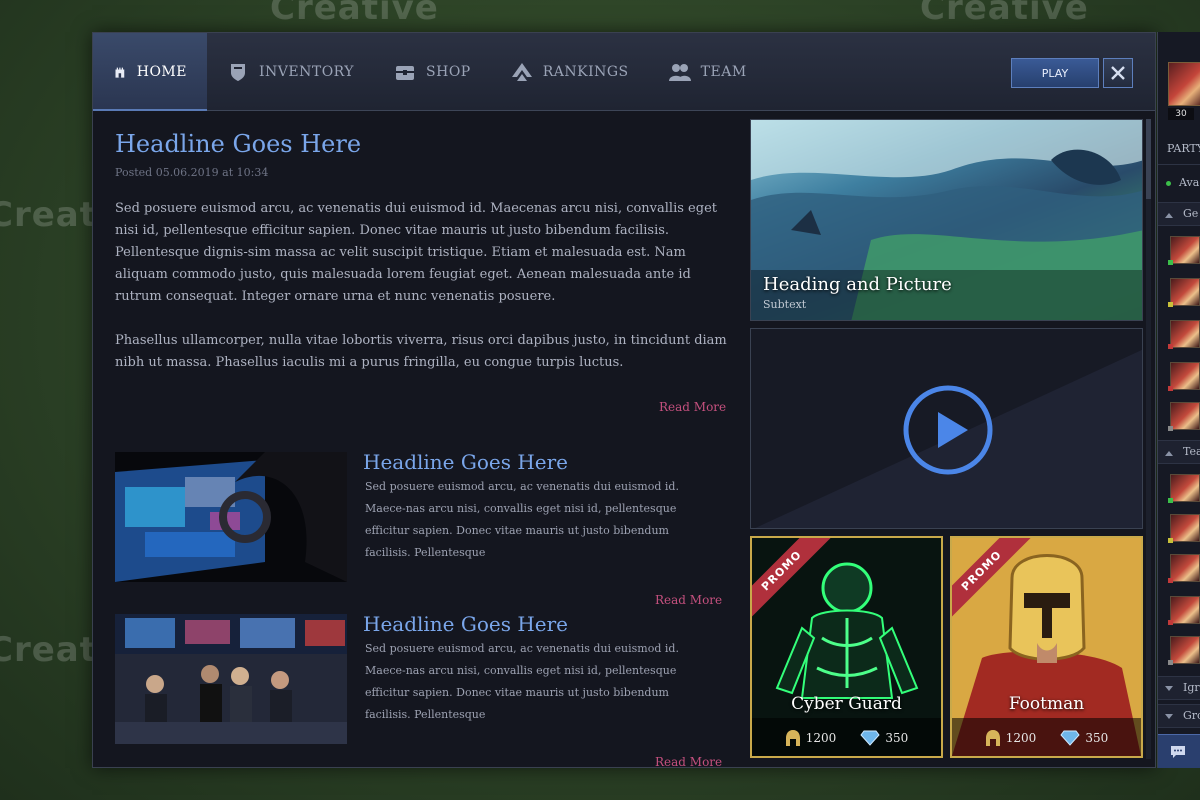 The height and width of the screenshot is (800, 1200). I want to click on team-icon, so click(679, 72).